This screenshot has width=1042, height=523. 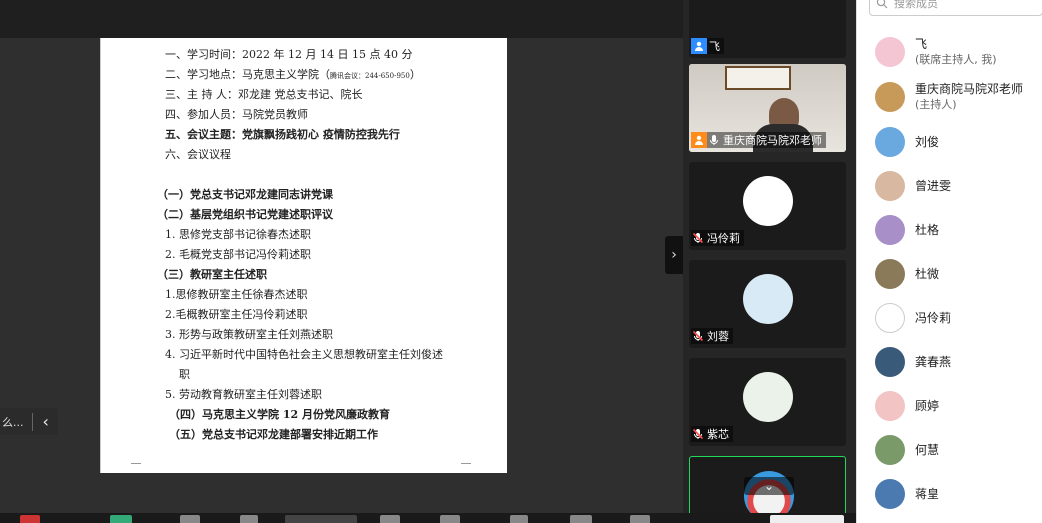 What do you see at coordinates (712, 336) in the screenshot?
I see `video-name-bar: 刘蓉` at bounding box center [712, 336].